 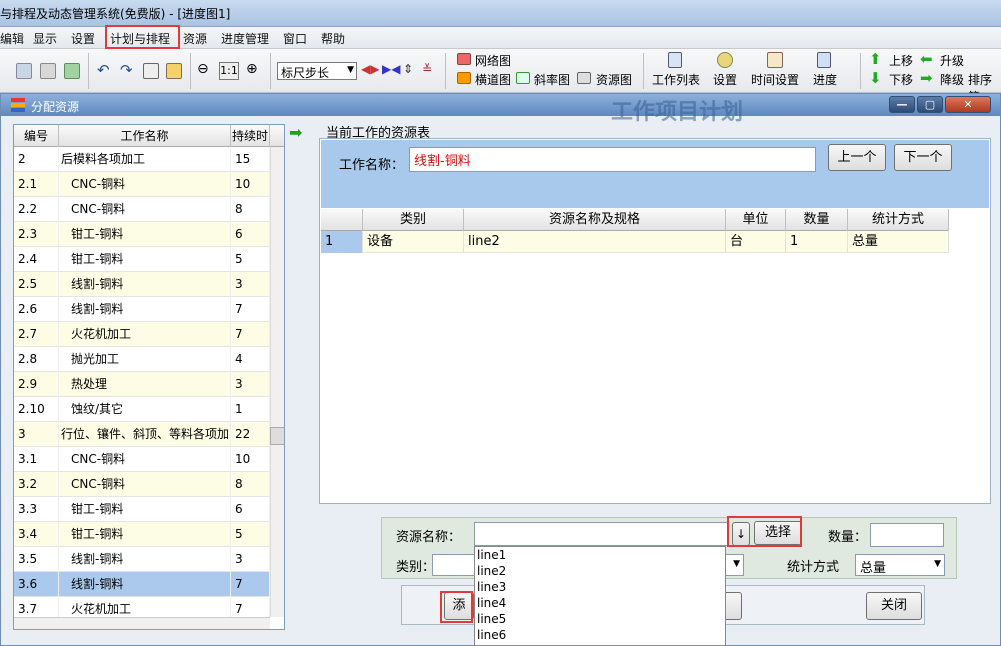 What do you see at coordinates (901, 79) in the screenshot?
I see `move-down-button: 下移` at bounding box center [901, 79].